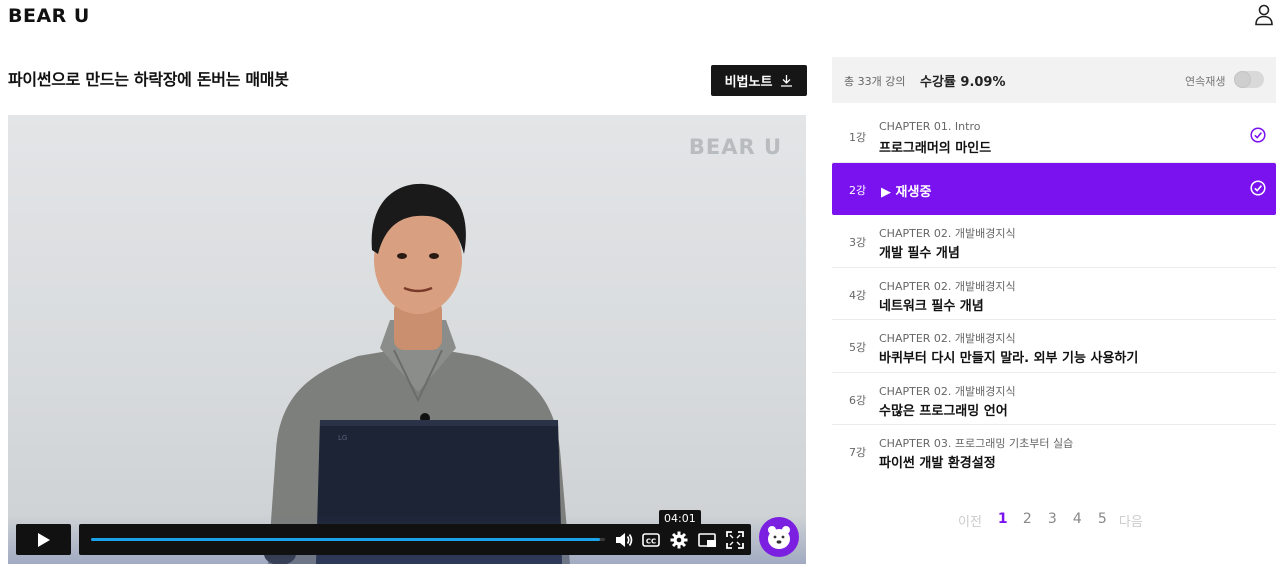 This screenshot has height=569, width=1280. What do you see at coordinates (735, 540) in the screenshot?
I see `fullscreen-icon` at bounding box center [735, 540].